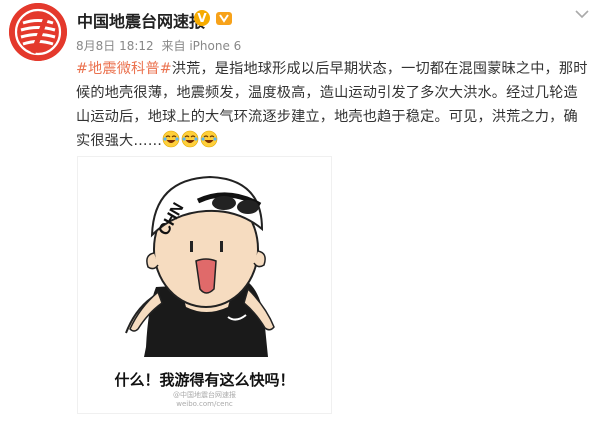 This screenshot has width=614, height=425. What do you see at coordinates (224, 18) in the screenshot?
I see `member-badge-icon` at bounding box center [224, 18].